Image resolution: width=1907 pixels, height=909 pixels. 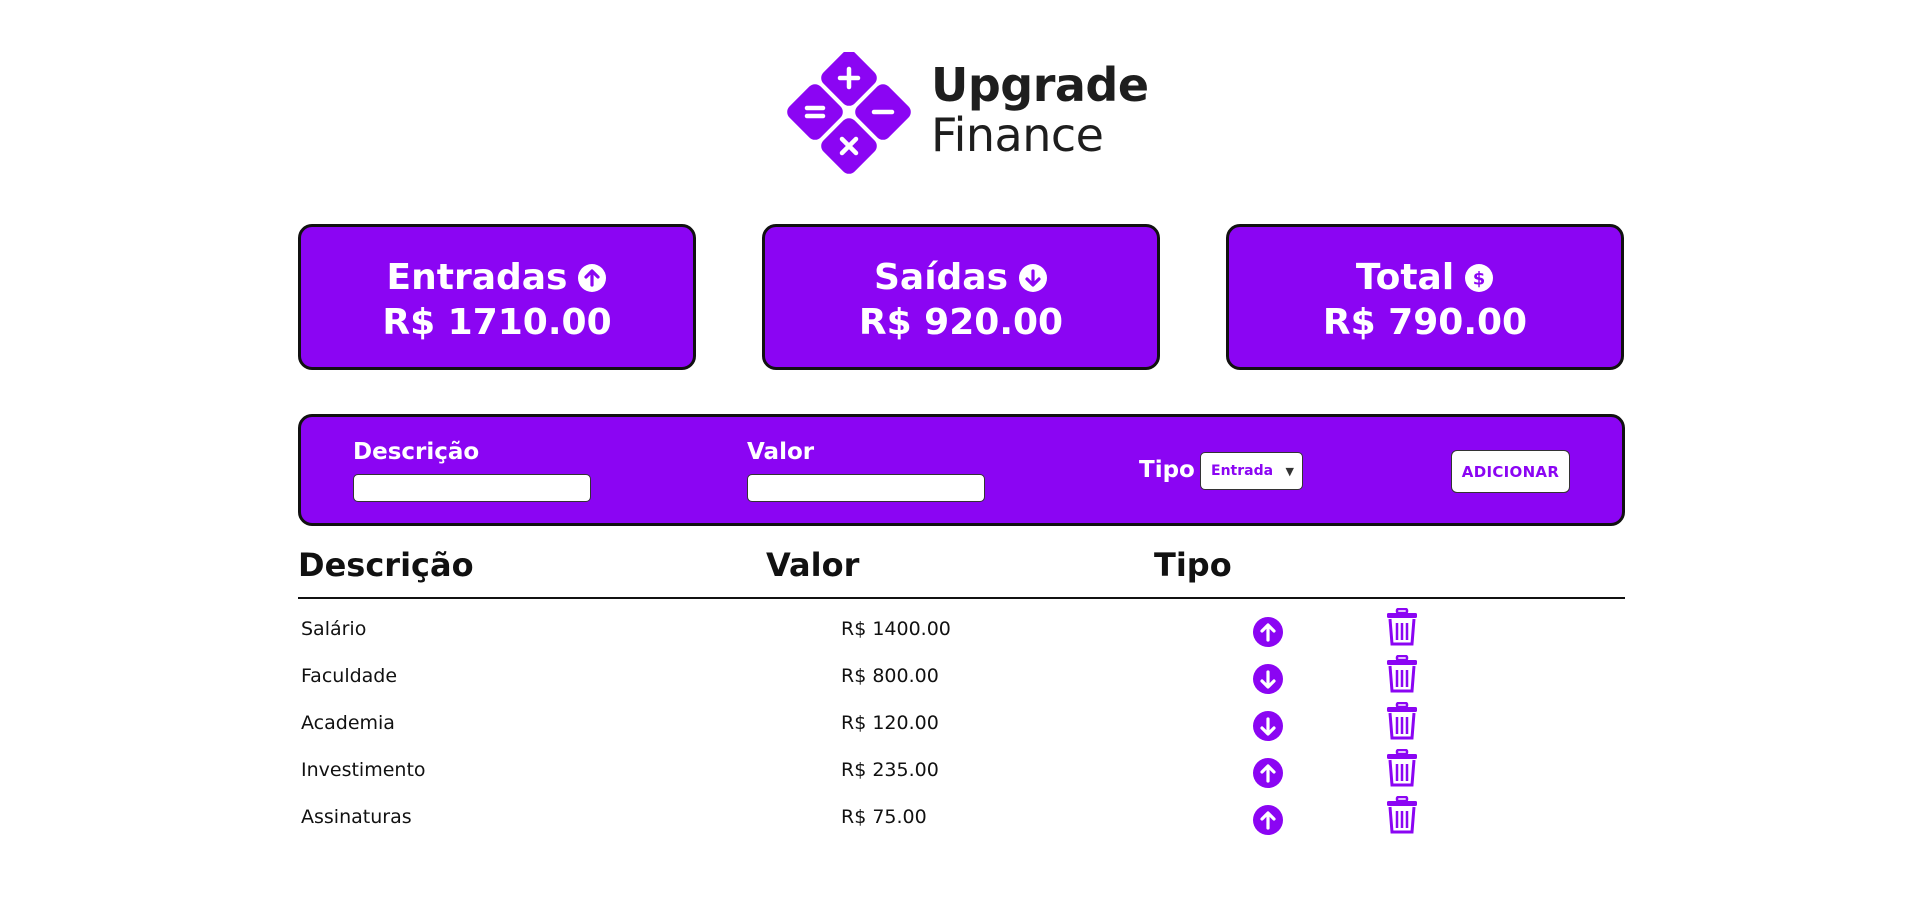 I want to click on row-description: Salário, so click(x=334, y=629).